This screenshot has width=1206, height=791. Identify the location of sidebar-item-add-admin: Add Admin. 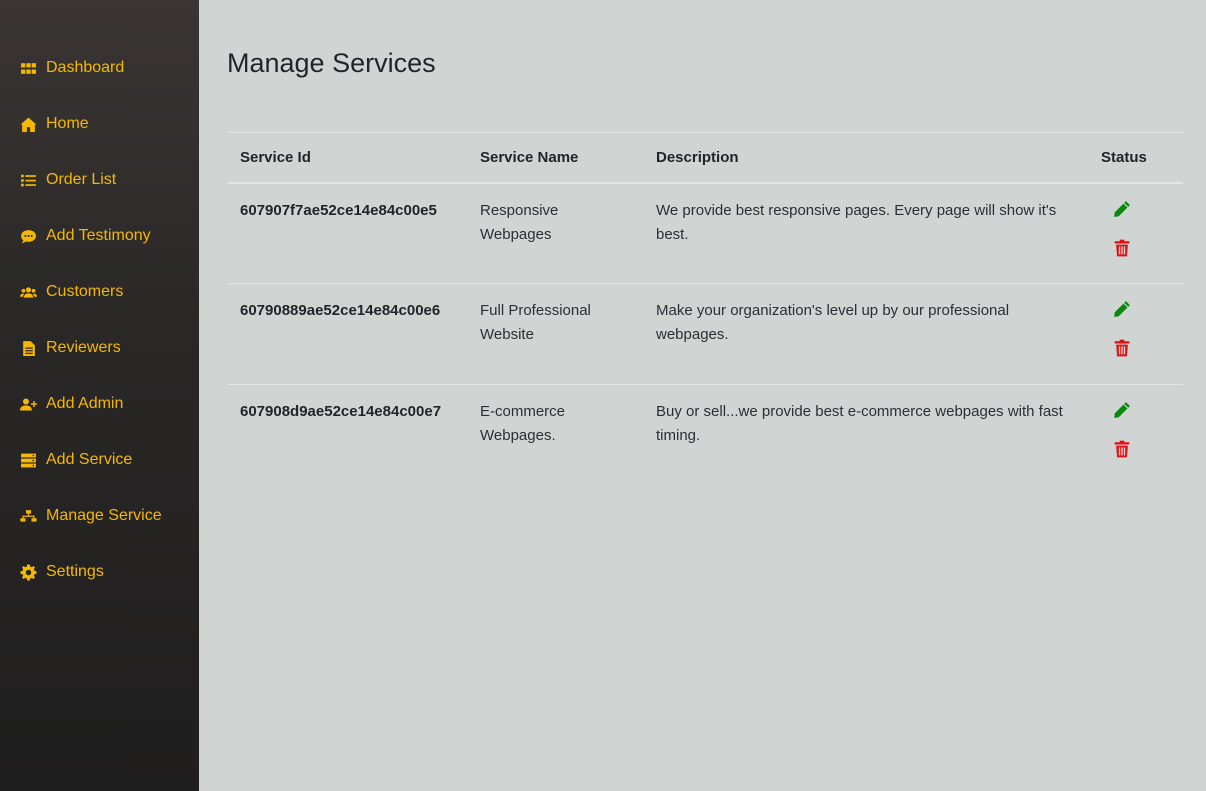
(99, 404).